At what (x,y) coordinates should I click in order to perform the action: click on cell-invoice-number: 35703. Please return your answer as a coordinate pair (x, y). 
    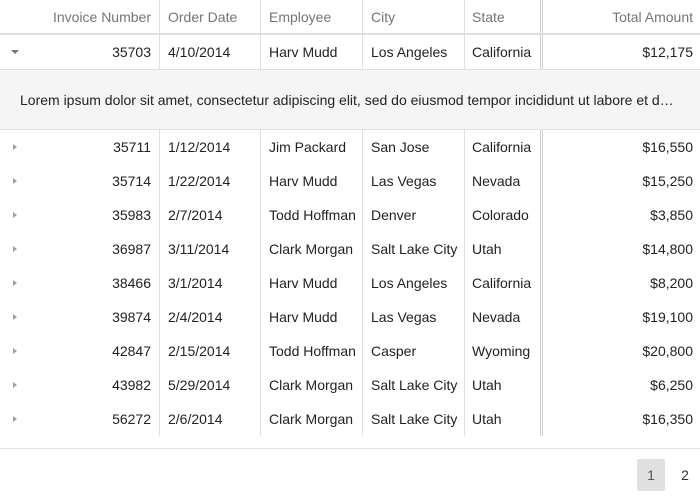
    Looking at the image, I should click on (131, 52).